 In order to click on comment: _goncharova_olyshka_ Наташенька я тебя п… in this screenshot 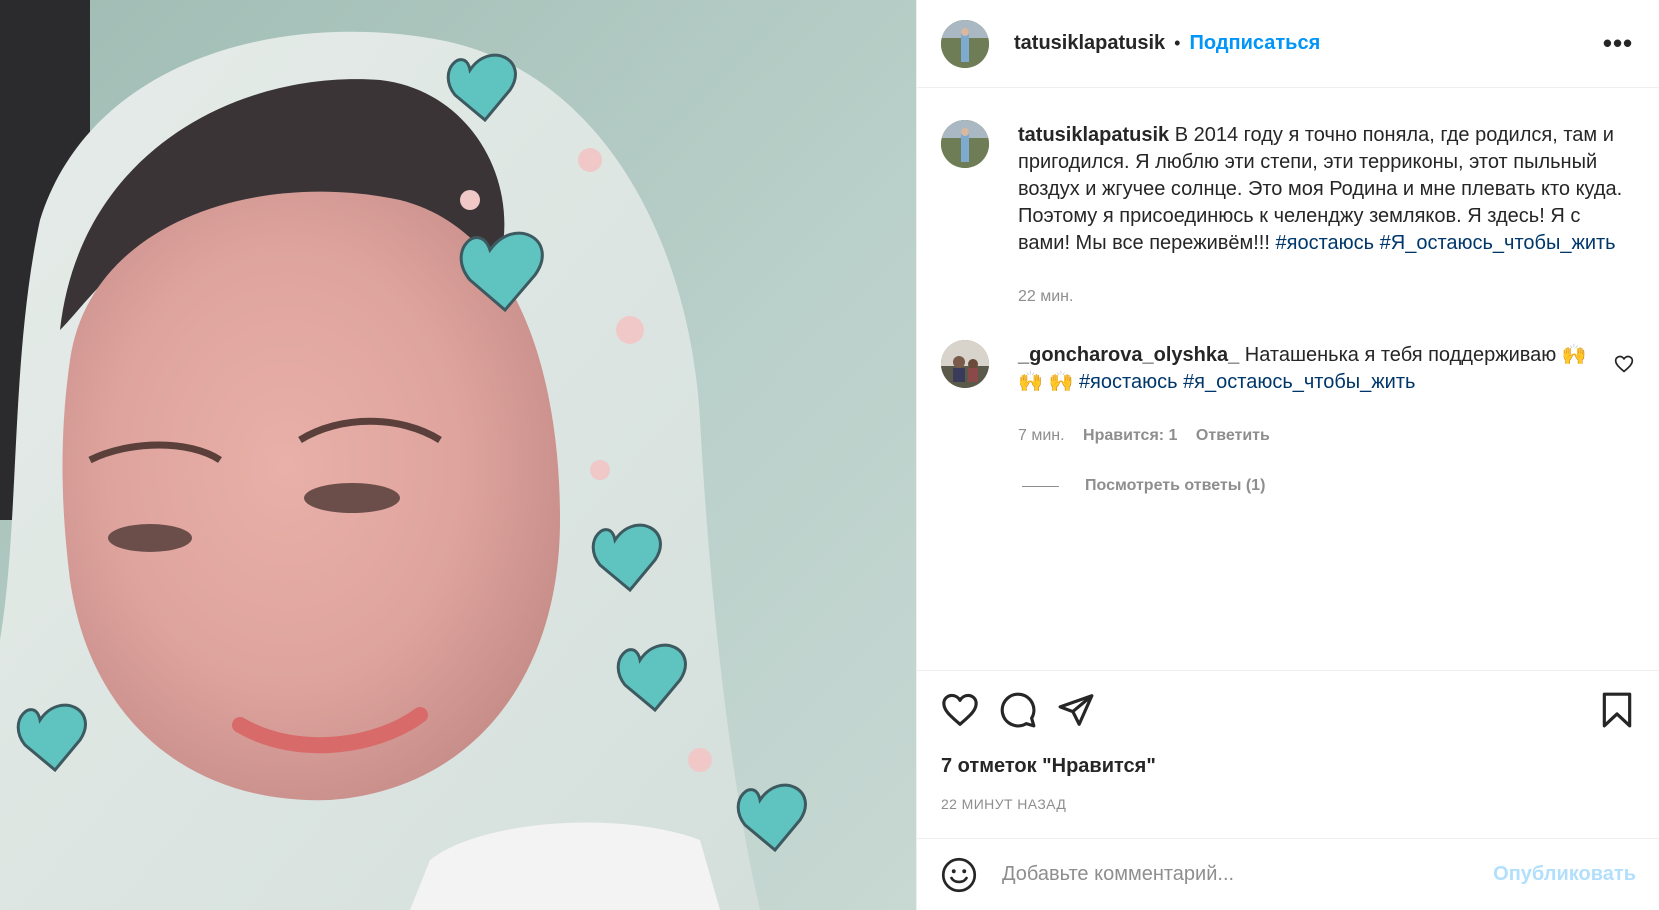, I will do `click(1288, 394)`.